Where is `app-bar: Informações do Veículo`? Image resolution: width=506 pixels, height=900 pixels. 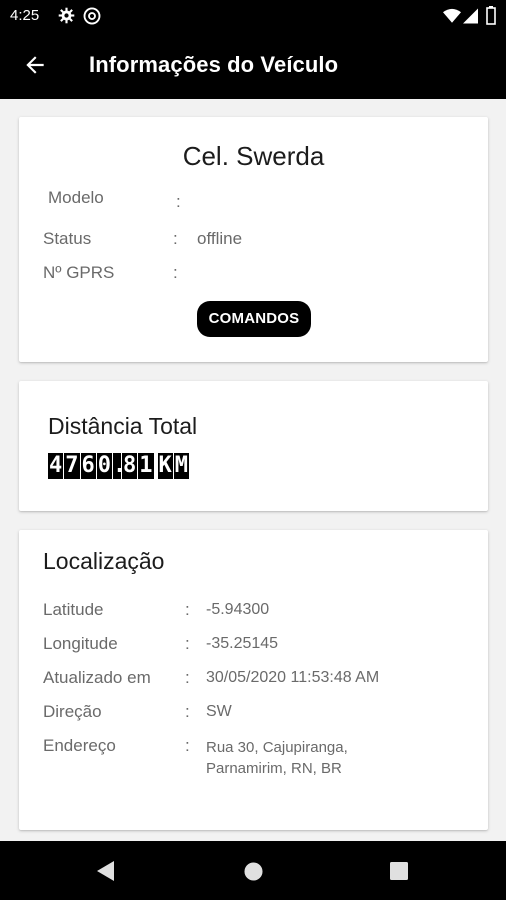
app-bar: Informações do Veículo is located at coordinates (253, 65).